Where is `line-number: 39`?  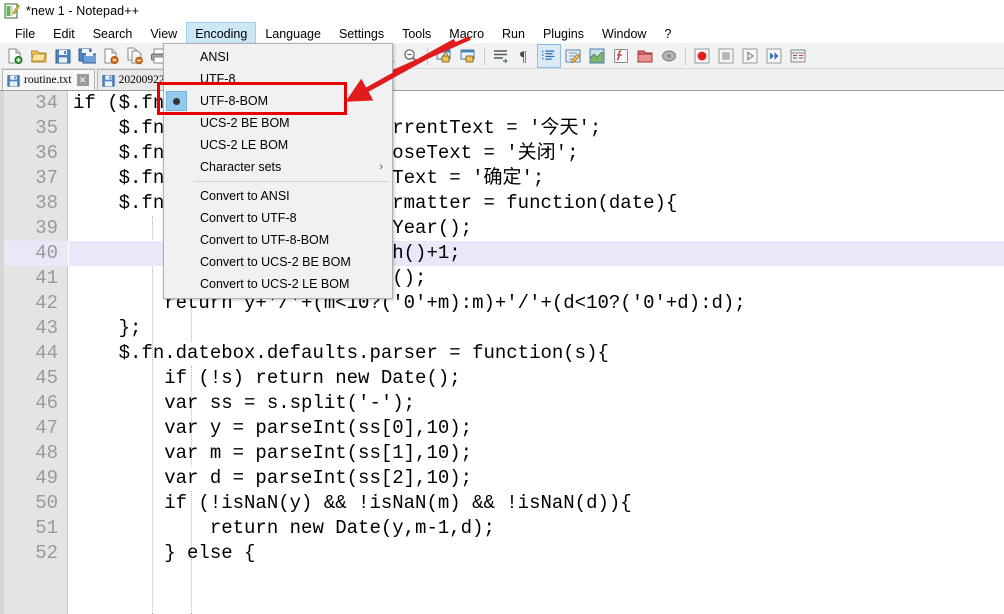
line-number: 39 is located at coordinates (46, 228).